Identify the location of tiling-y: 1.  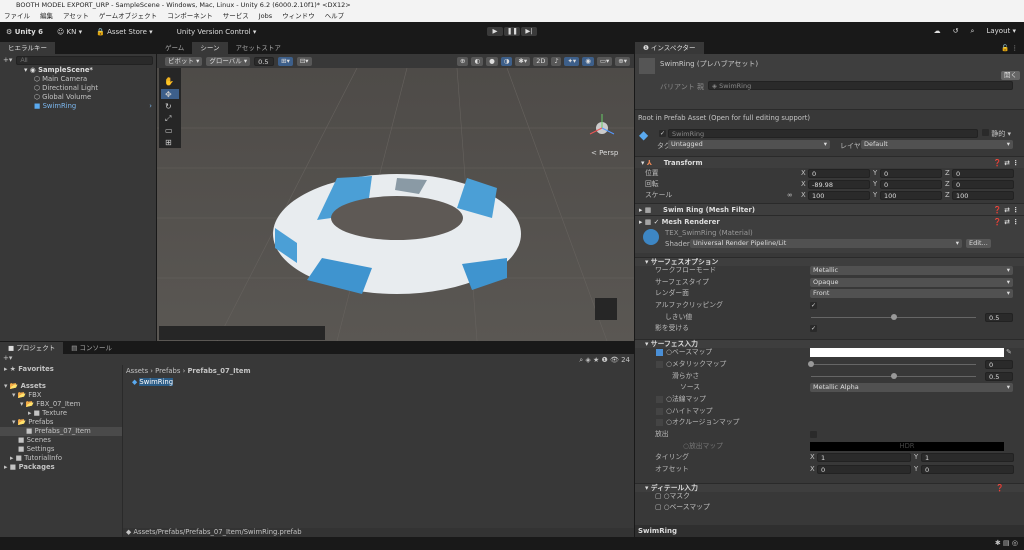
(967, 458).